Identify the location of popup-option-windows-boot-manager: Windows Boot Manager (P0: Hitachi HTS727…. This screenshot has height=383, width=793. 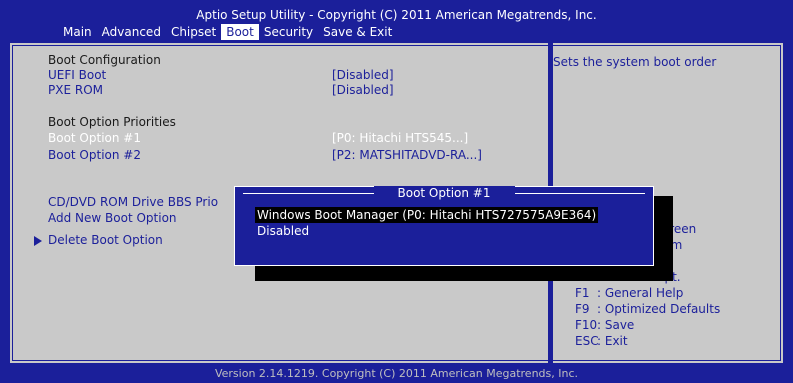
(427, 215).